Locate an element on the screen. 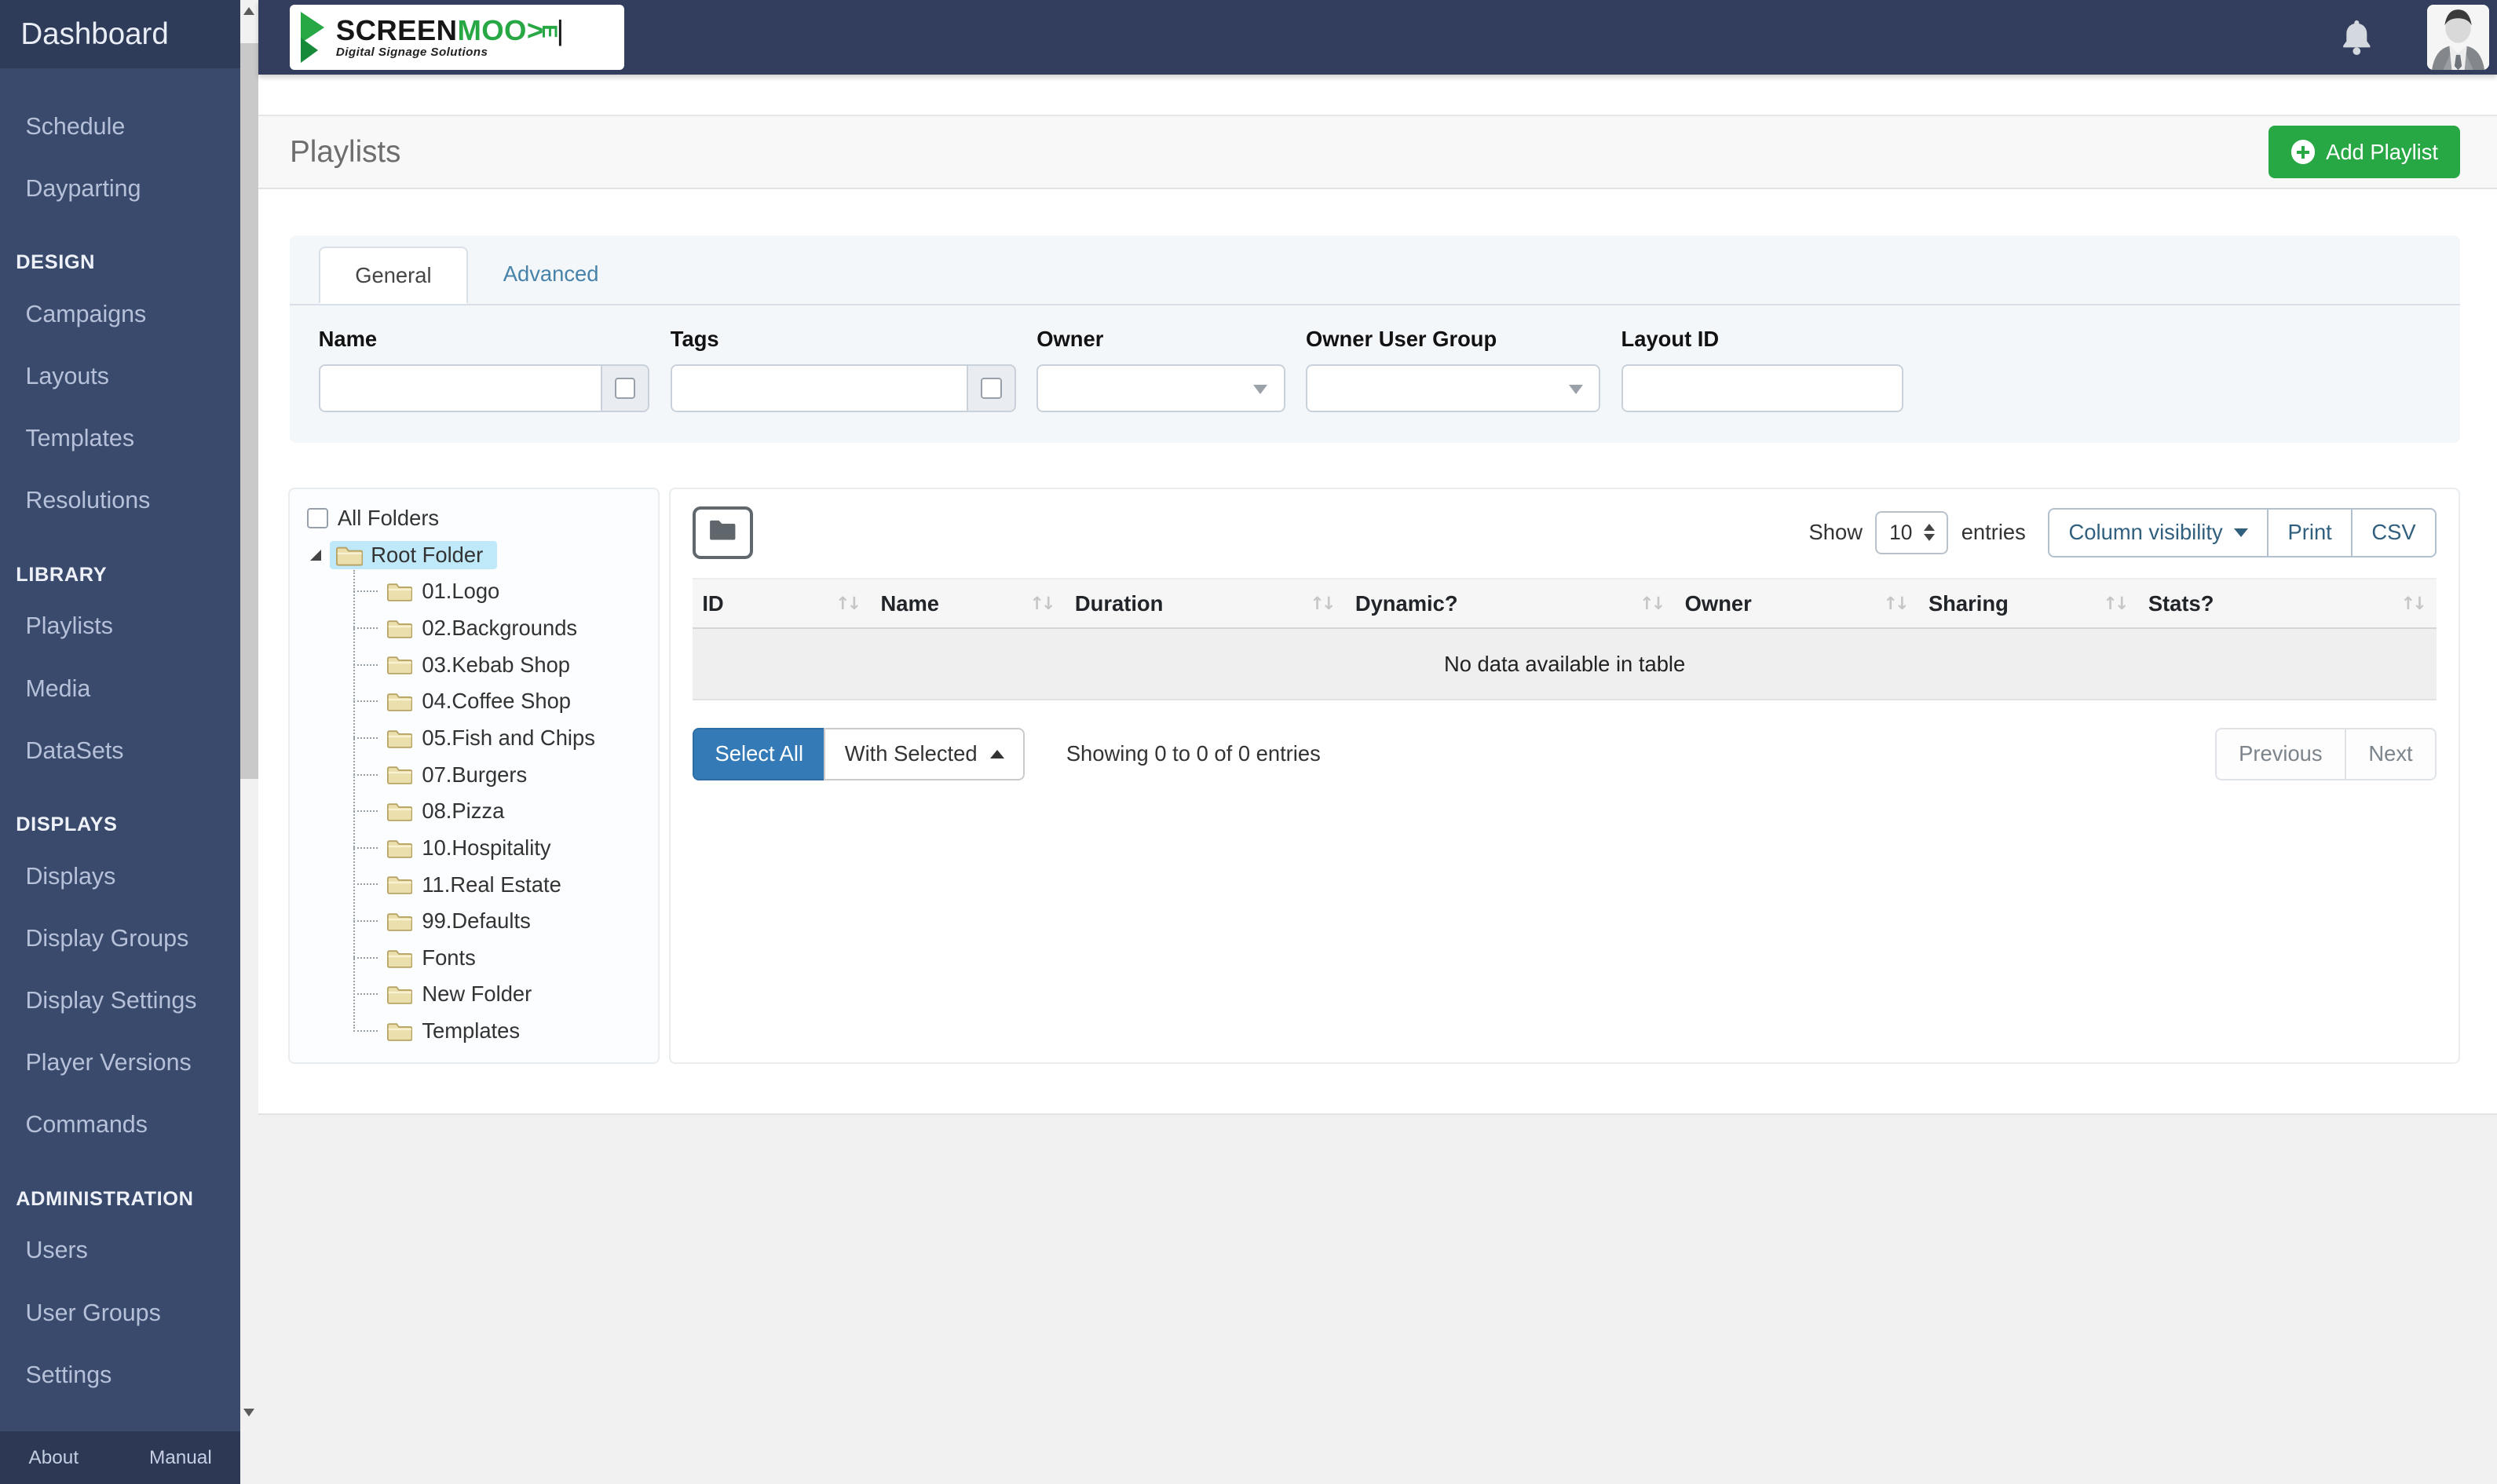  sidebar-item-layouts: Layouts is located at coordinates (120, 377).